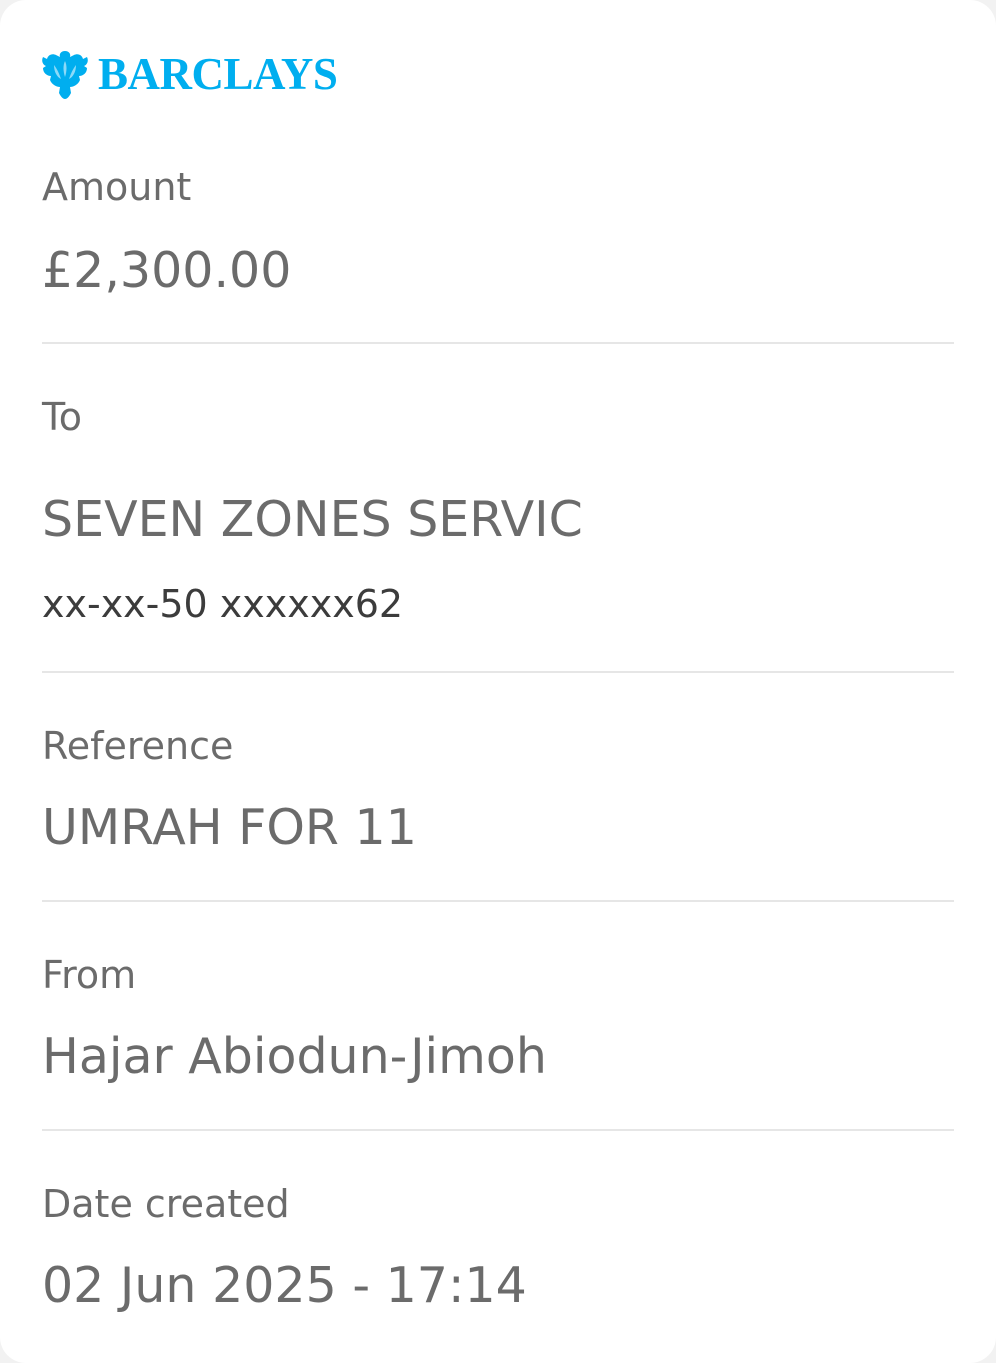 The image size is (996, 1363). What do you see at coordinates (294, 1056) in the screenshot?
I see `from-value: Hajar Abiodun-Jimoh` at bounding box center [294, 1056].